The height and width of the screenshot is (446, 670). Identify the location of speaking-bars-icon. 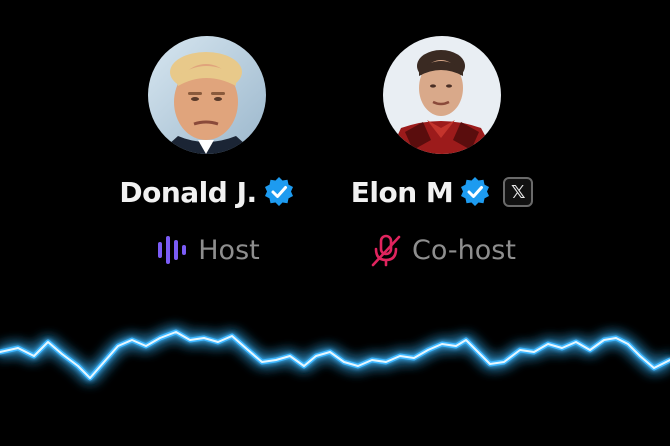
(172, 250).